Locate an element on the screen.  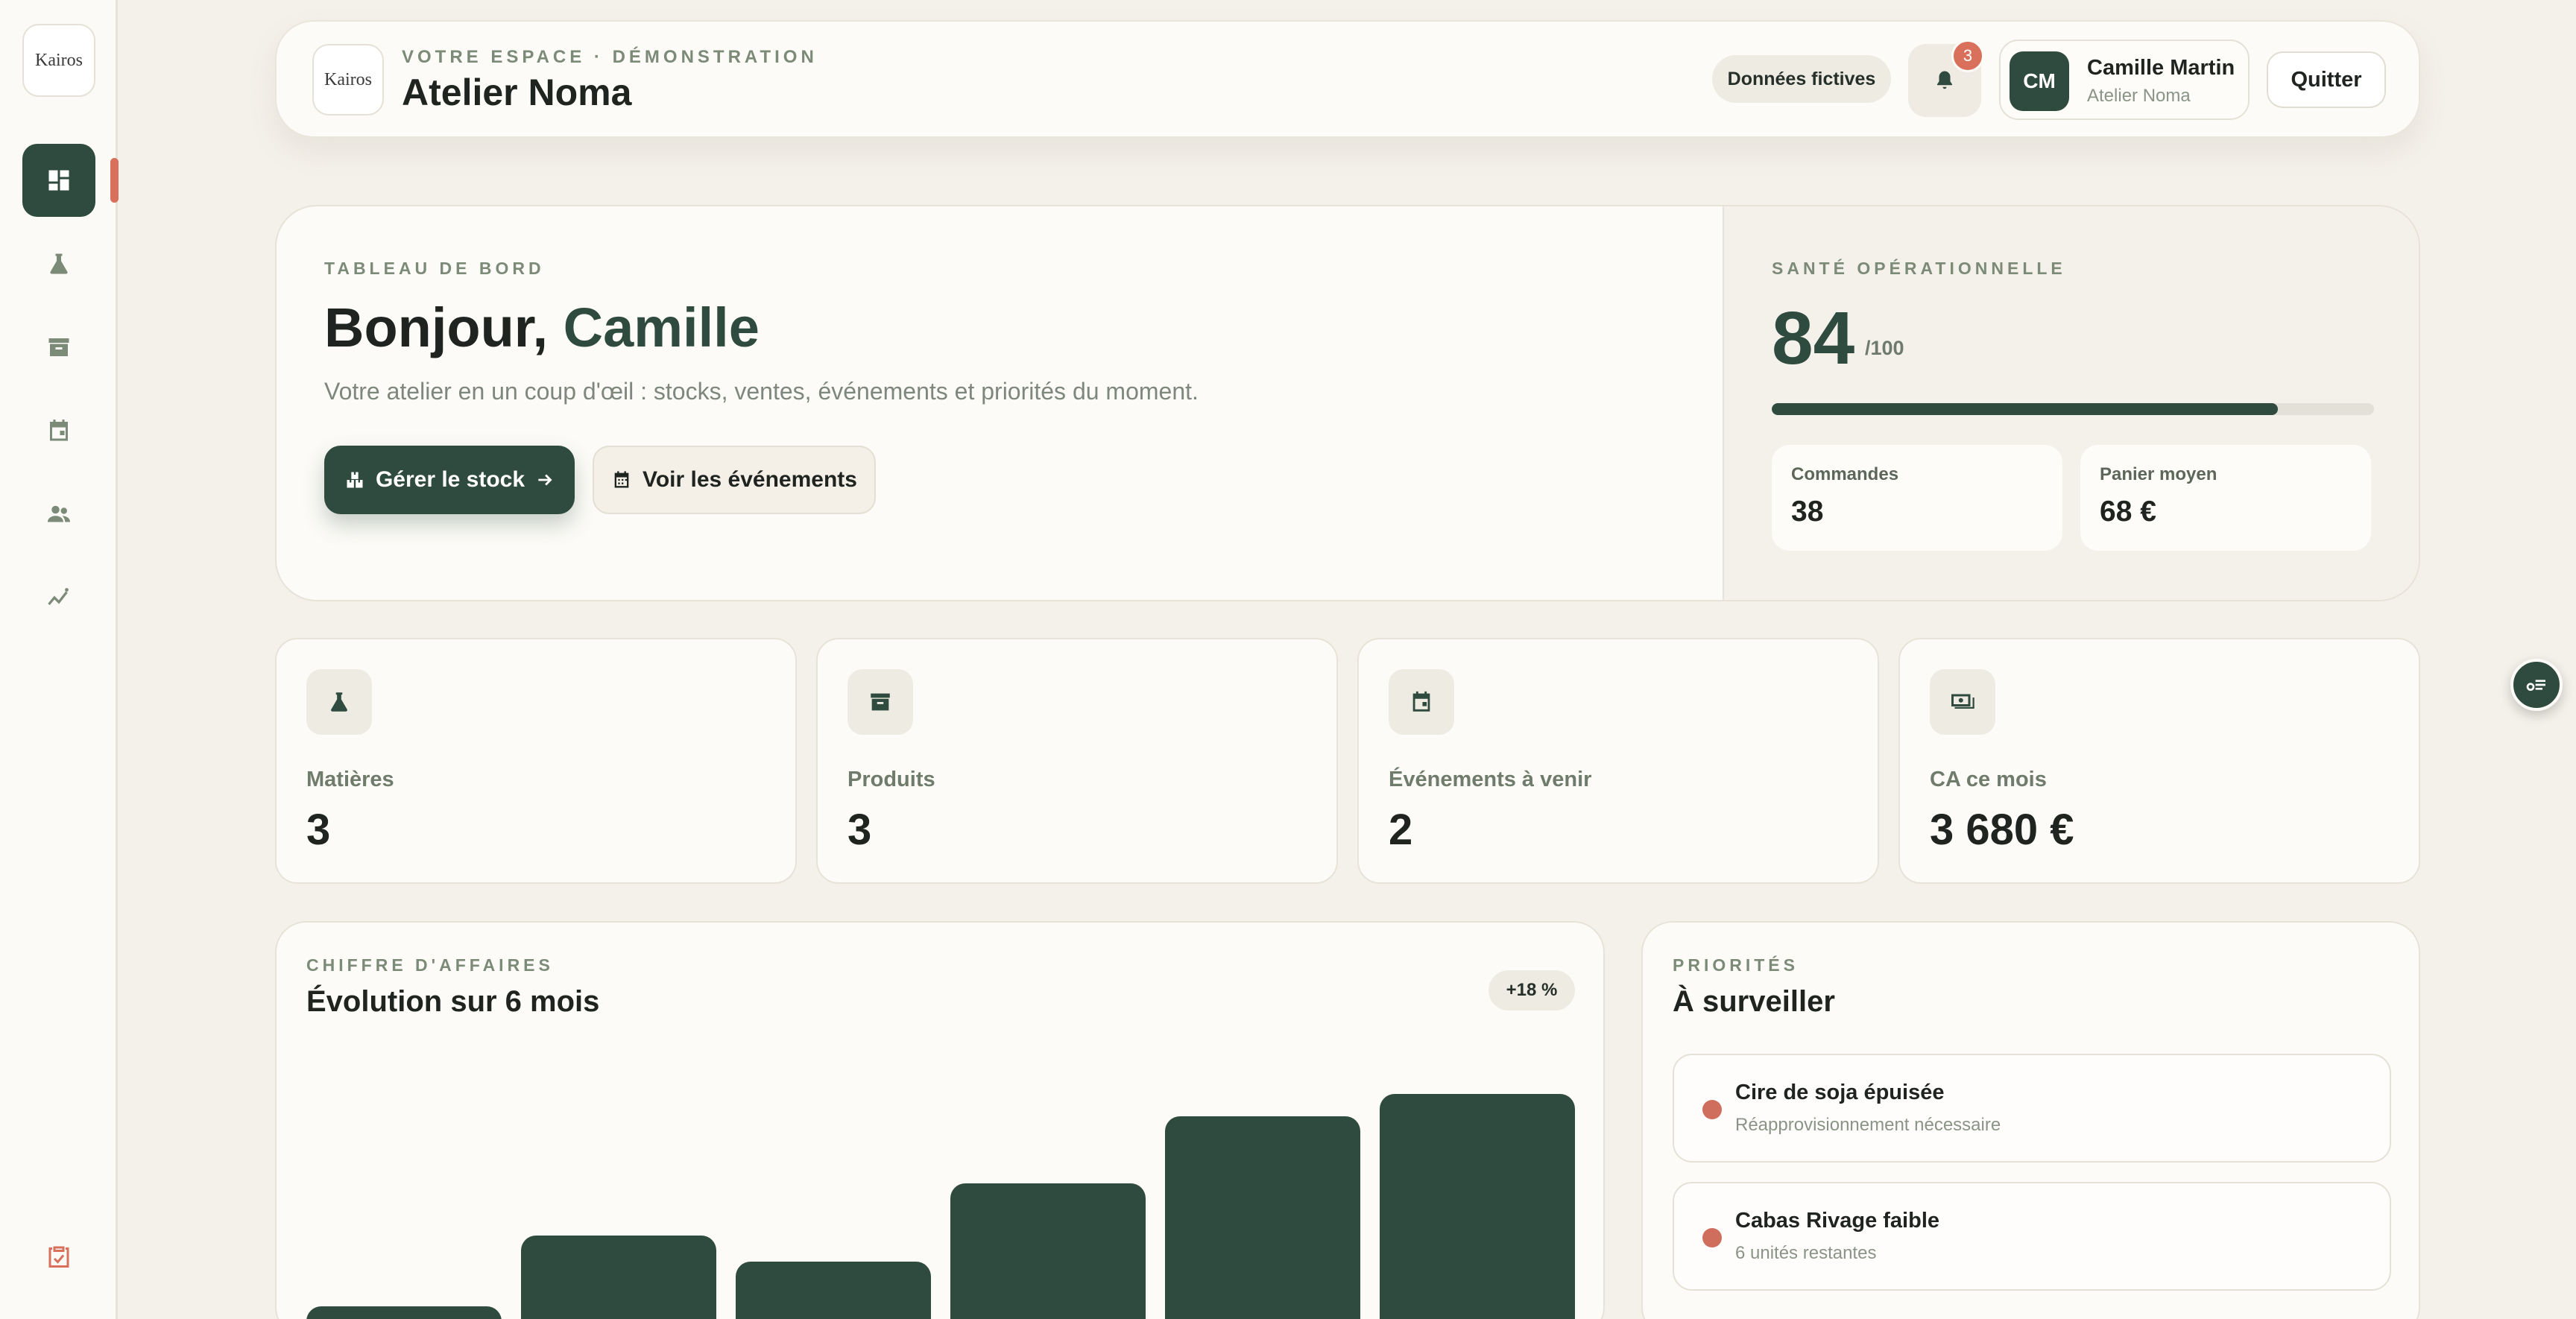
orders-value: 38 is located at coordinates (1807, 512).